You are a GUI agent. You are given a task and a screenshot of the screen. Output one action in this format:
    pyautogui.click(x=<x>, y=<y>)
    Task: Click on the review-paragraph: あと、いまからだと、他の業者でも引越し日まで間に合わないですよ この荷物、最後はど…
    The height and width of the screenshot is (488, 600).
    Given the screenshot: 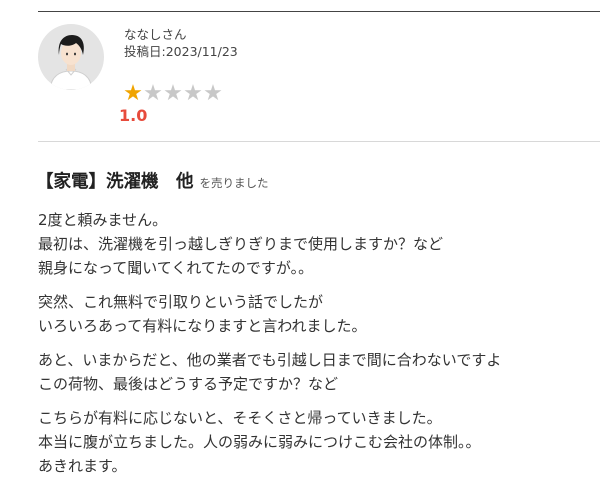 What is the action you would take?
    pyautogui.click(x=318, y=372)
    